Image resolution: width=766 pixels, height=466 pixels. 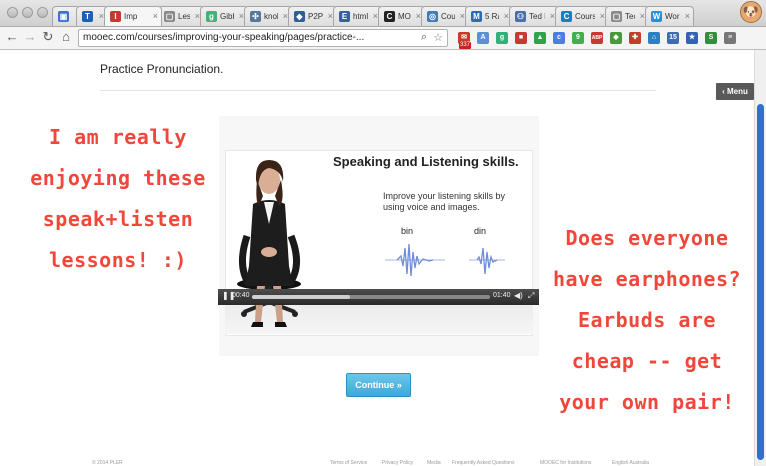 I want to click on tab: M5 Rati×, so click(x=489, y=16).